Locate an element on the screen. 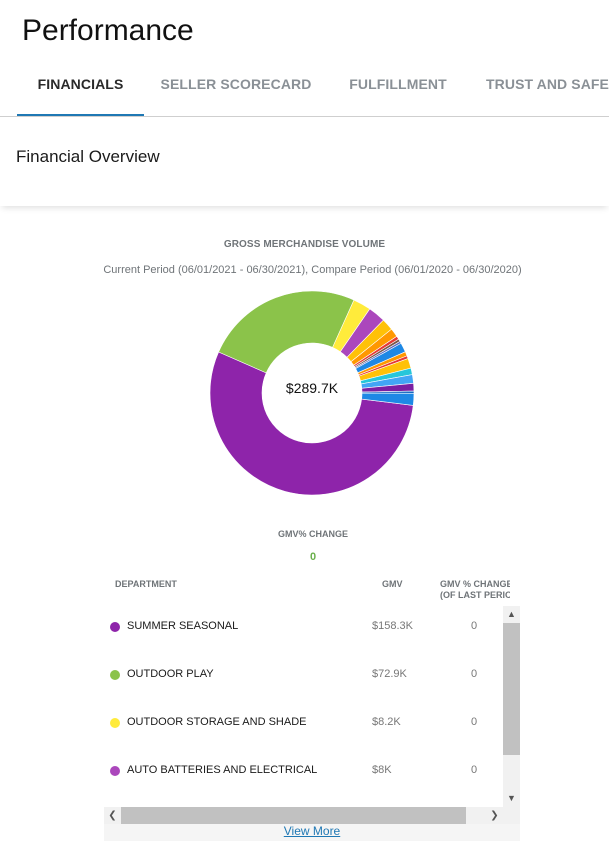 The height and width of the screenshot is (855, 609). donut-slice is located at coordinates (286, 332).